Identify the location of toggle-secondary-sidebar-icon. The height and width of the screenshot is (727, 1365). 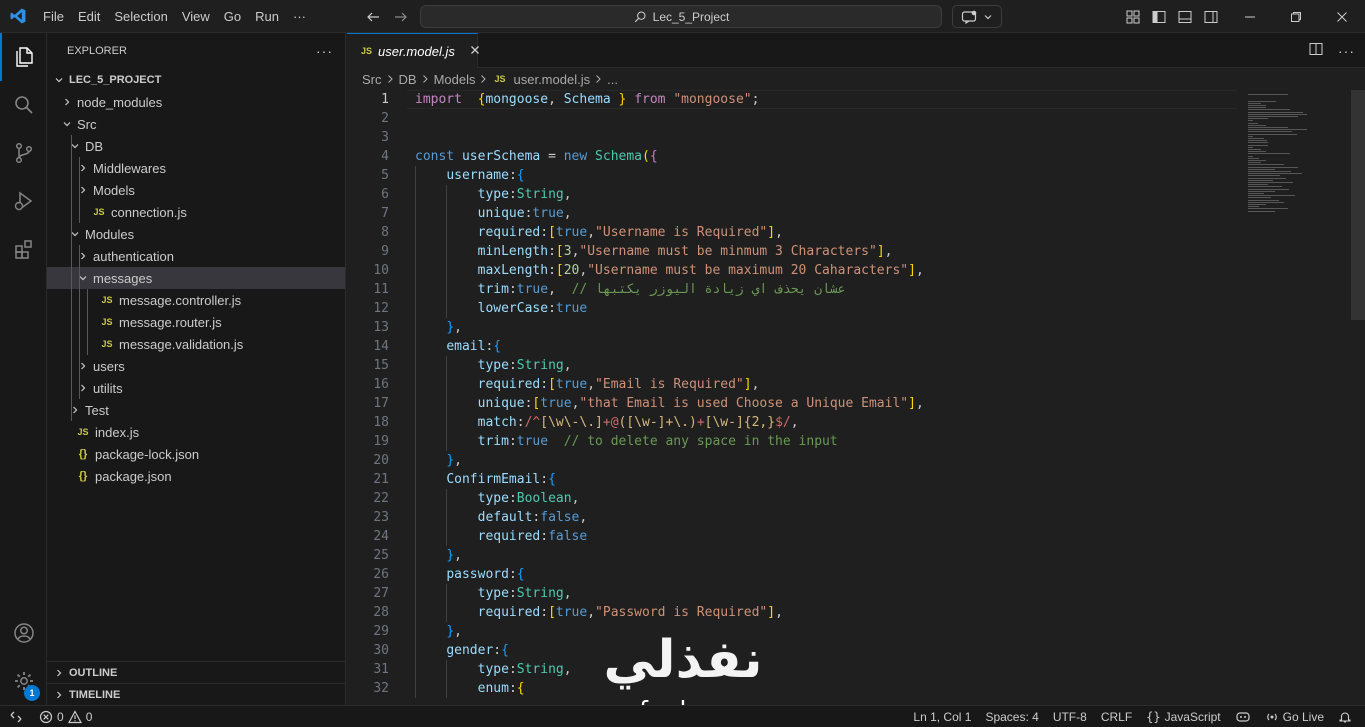
(1210, 16).